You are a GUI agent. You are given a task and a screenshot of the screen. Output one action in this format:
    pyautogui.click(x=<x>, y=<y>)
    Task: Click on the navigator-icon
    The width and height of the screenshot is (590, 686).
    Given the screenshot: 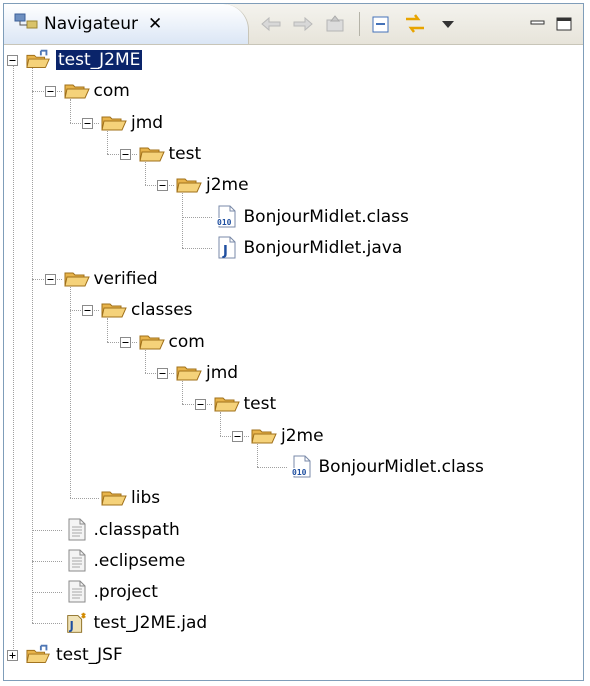 What is the action you would take?
    pyautogui.click(x=27, y=24)
    